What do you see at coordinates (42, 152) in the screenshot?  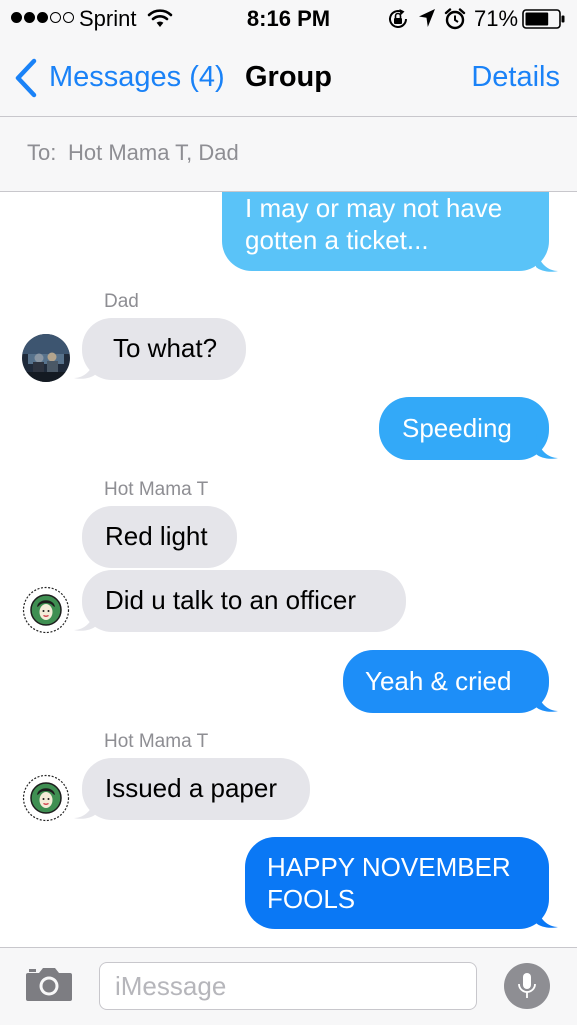 I see `recipients-label: To:` at bounding box center [42, 152].